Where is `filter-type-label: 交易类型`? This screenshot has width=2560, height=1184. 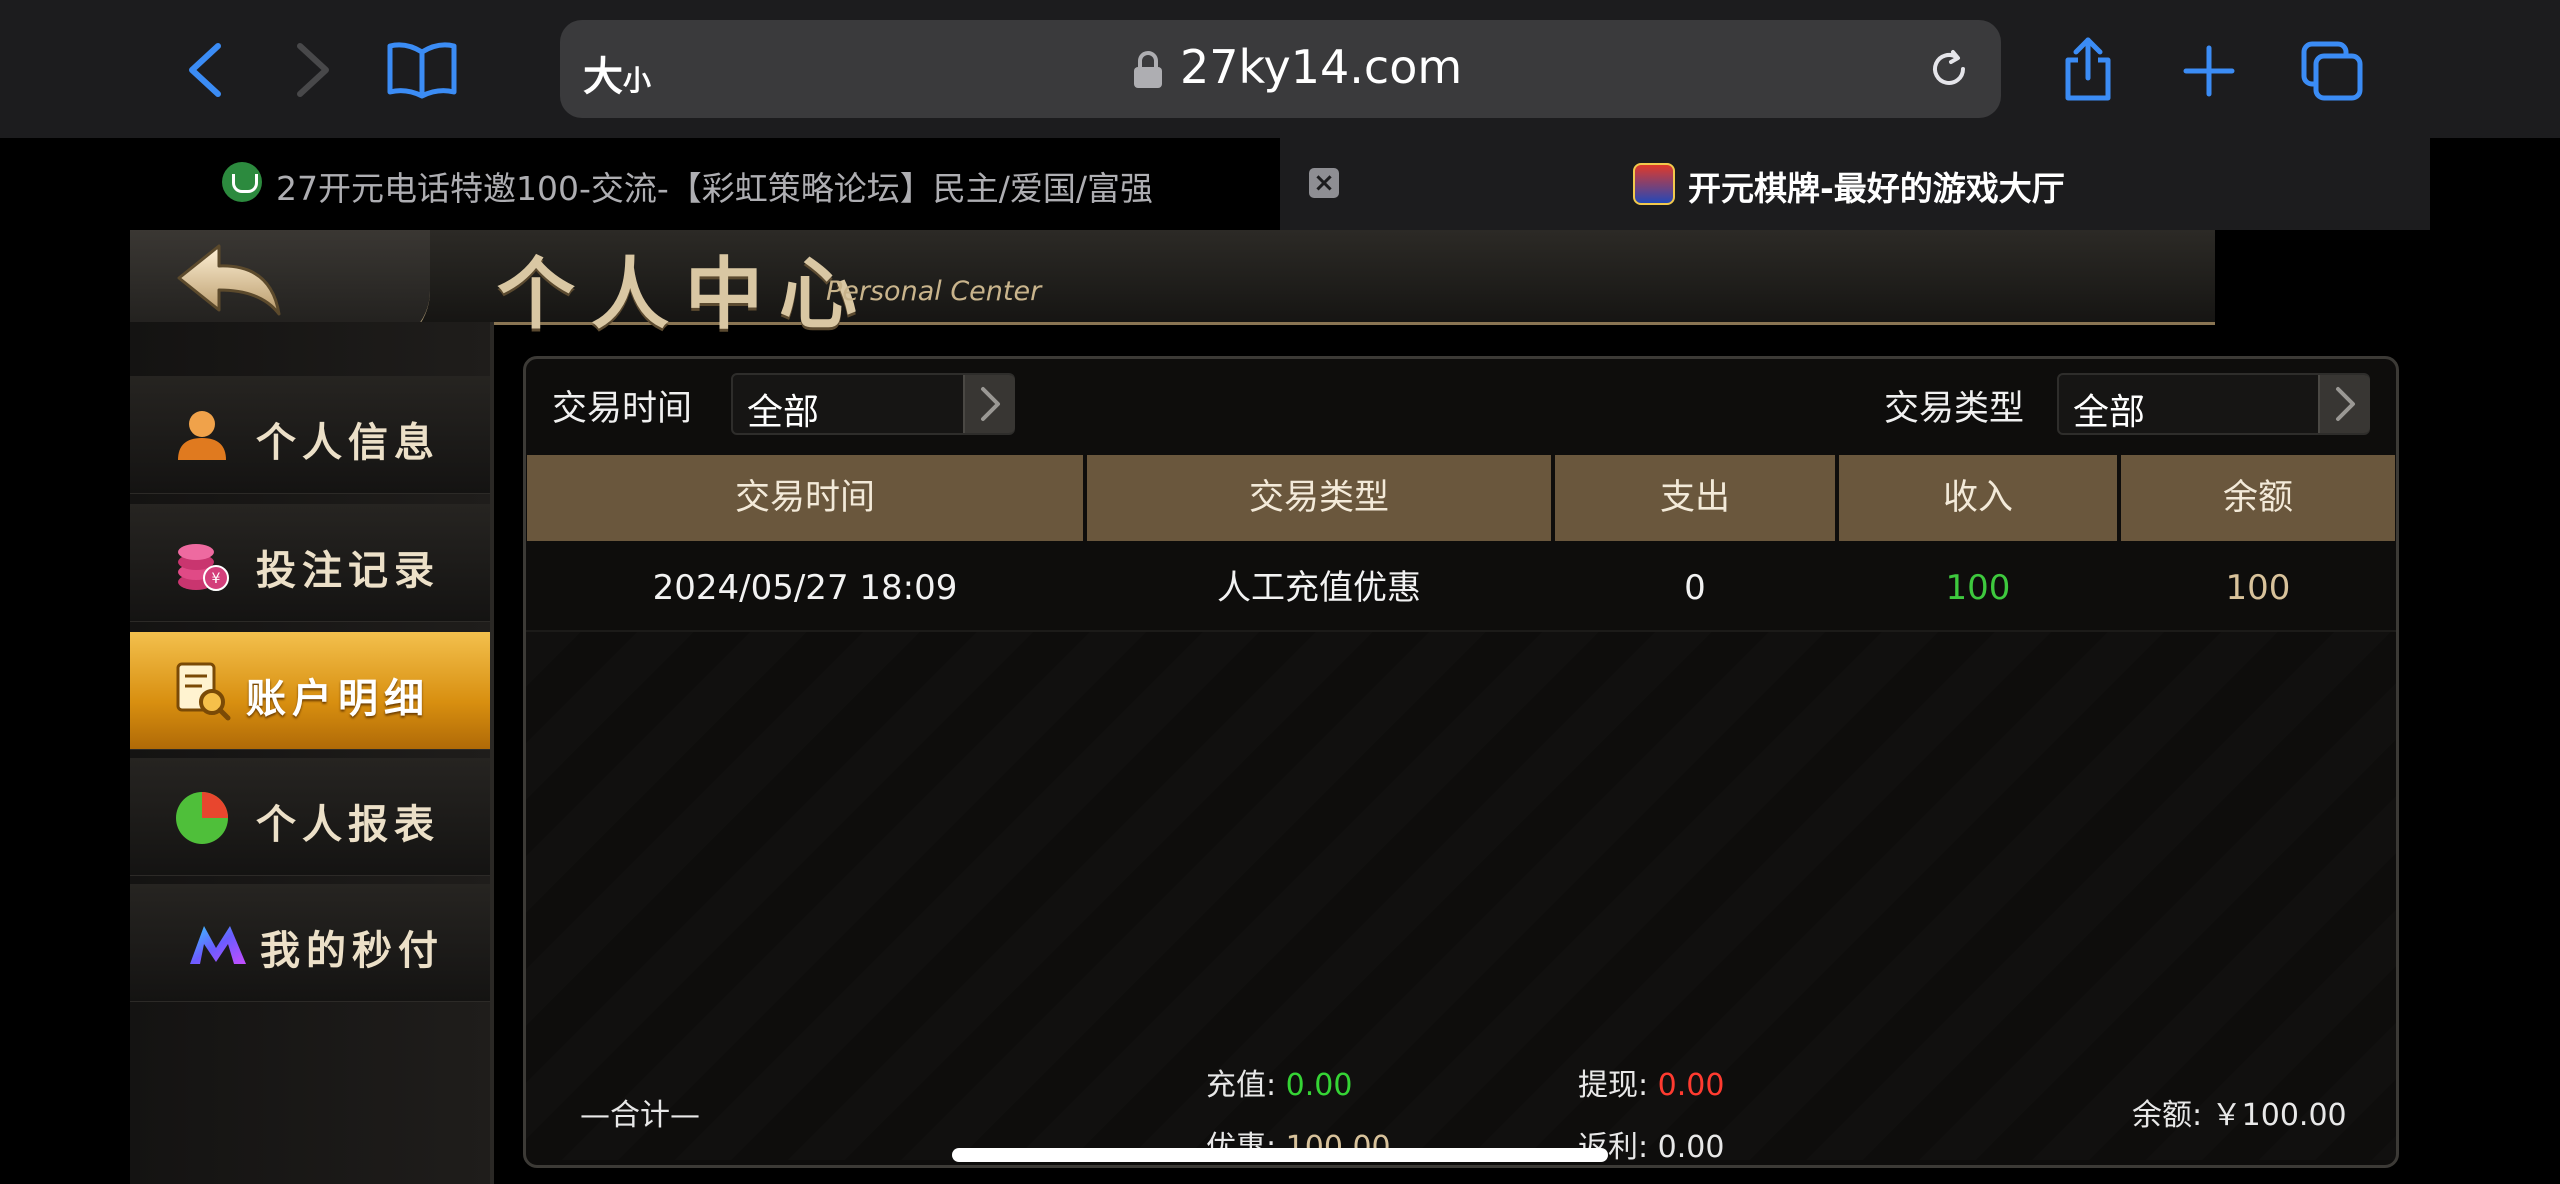 filter-type-label: 交易类型 is located at coordinates (1954, 409).